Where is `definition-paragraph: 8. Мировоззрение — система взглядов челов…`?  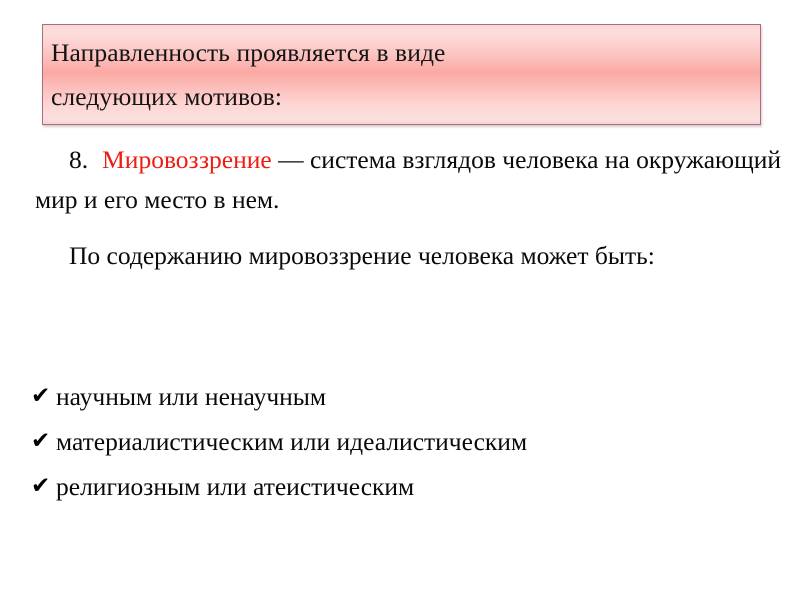 definition-paragraph: 8. Мировоззрение — система взглядов челов… is located at coordinates (408, 180).